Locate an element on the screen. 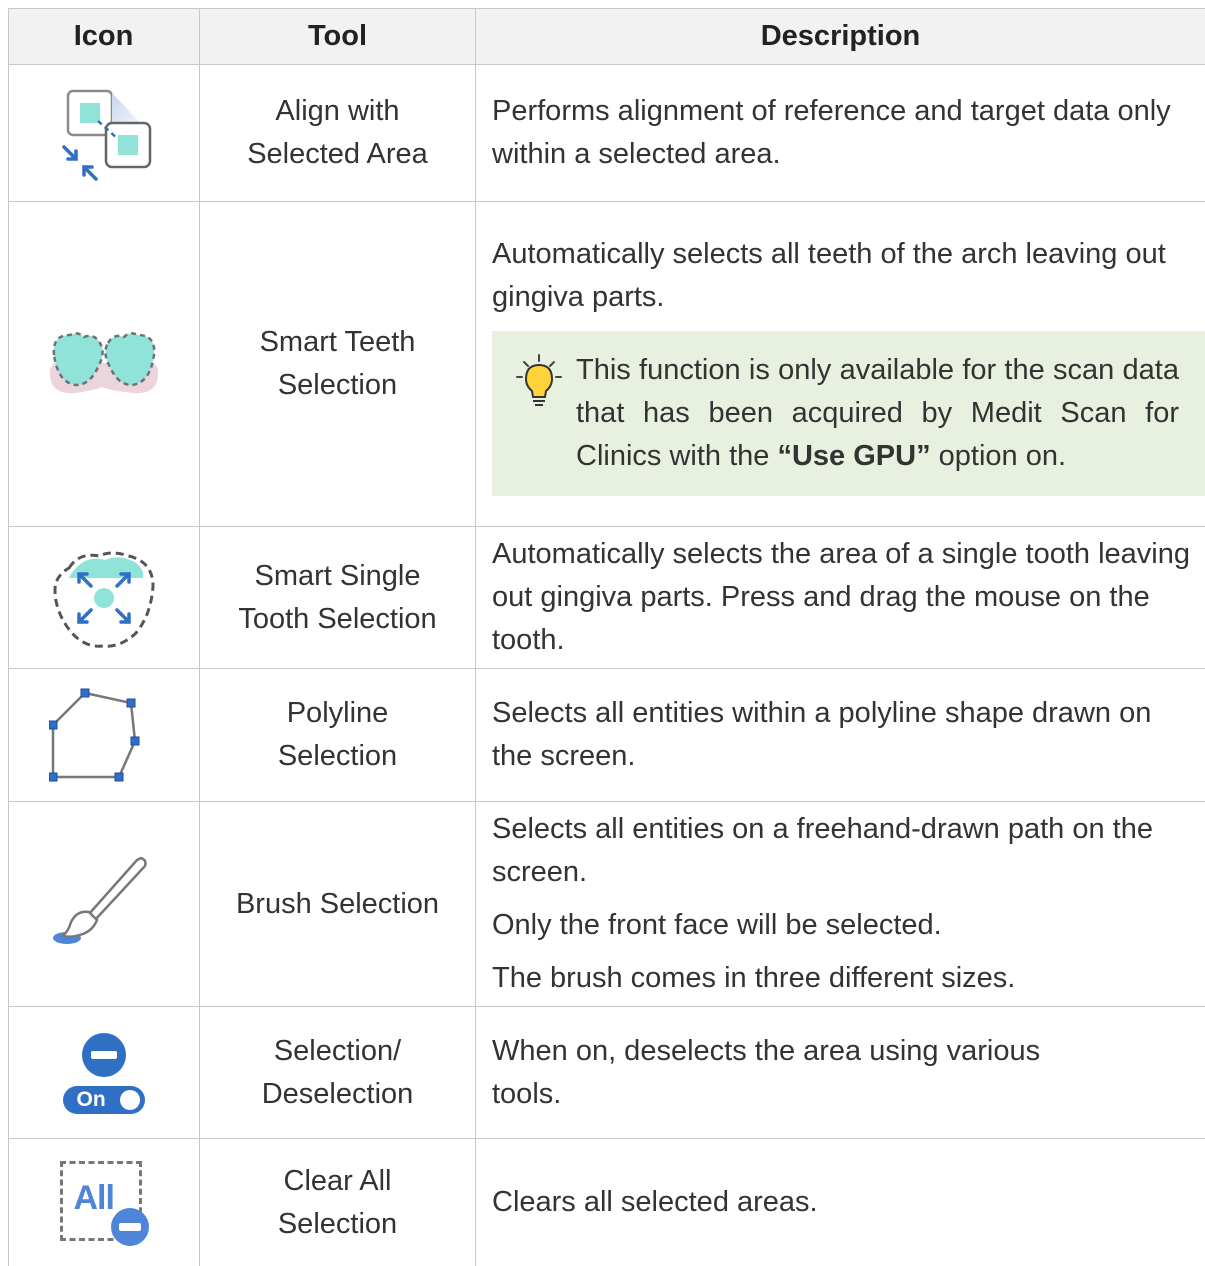 The image size is (1205, 1266). table-row-icon-cell: All is located at coordinates (103, 1202).